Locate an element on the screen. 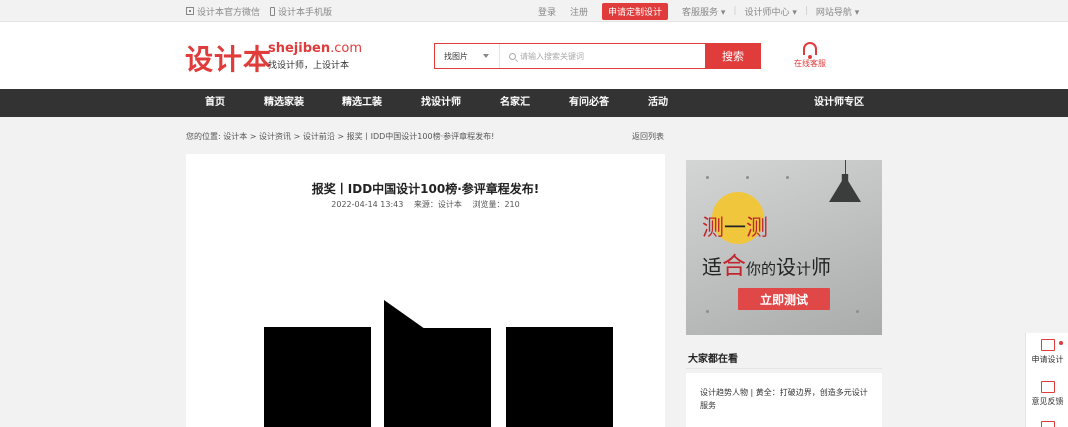  section-title: 大家都在看 is located at coordinates (713, 359).